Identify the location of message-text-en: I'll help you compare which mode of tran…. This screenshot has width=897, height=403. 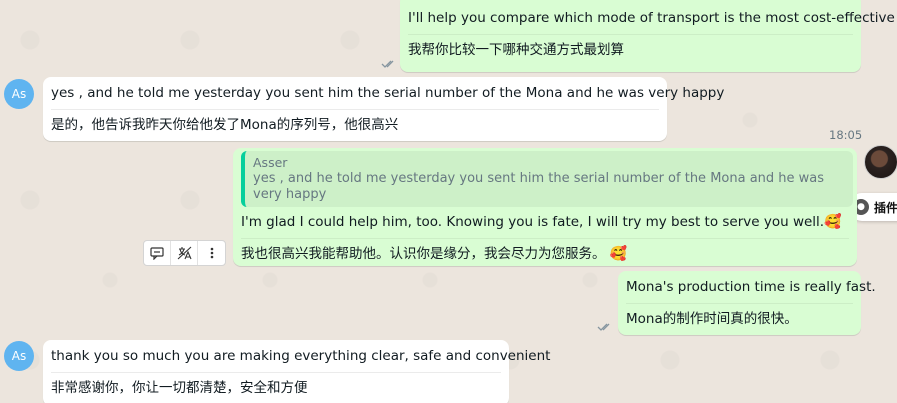
(651, 18).